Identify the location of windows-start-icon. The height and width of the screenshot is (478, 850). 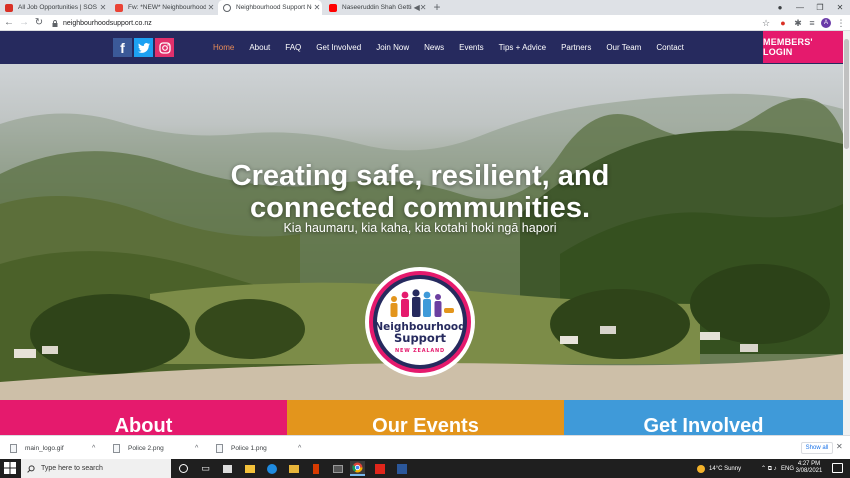
(10, 468).